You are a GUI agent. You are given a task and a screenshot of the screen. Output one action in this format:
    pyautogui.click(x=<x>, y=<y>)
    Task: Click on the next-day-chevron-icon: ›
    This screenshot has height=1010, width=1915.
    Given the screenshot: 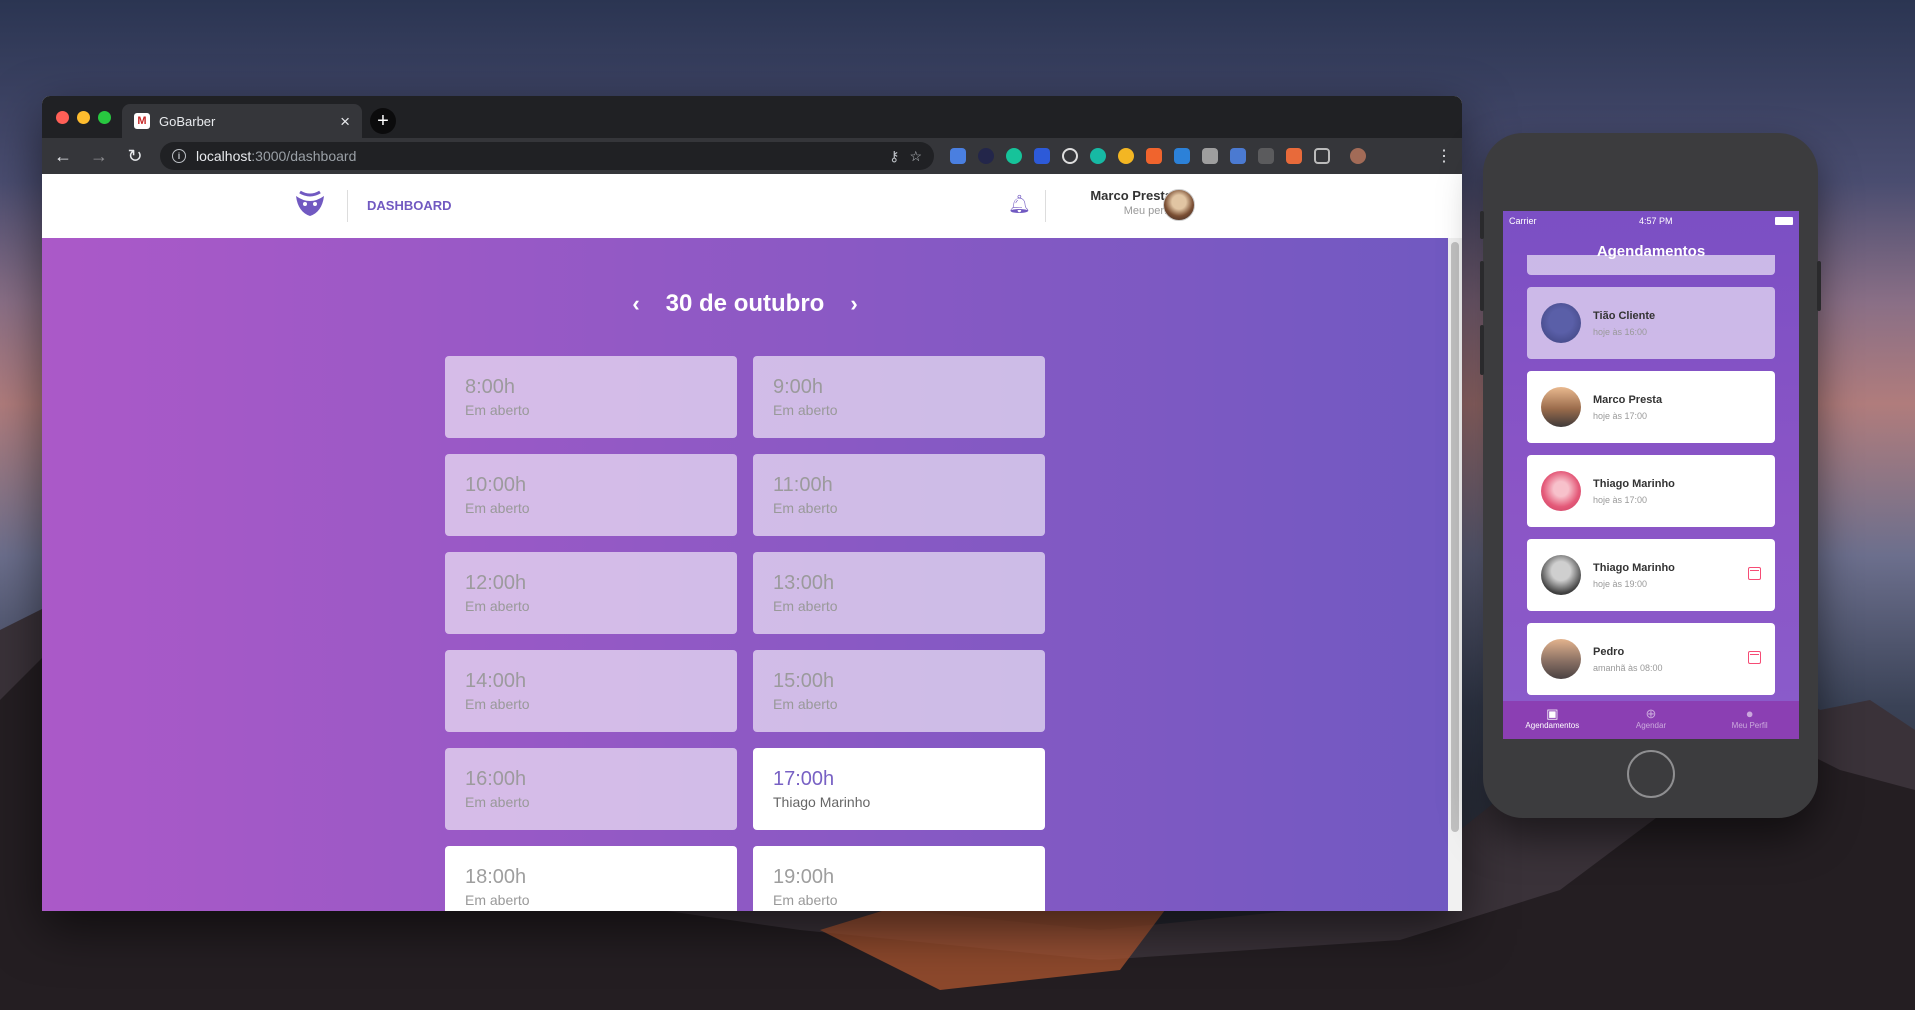 What is the action you would take?
    pyautogui.click(x=853, y=304)
    